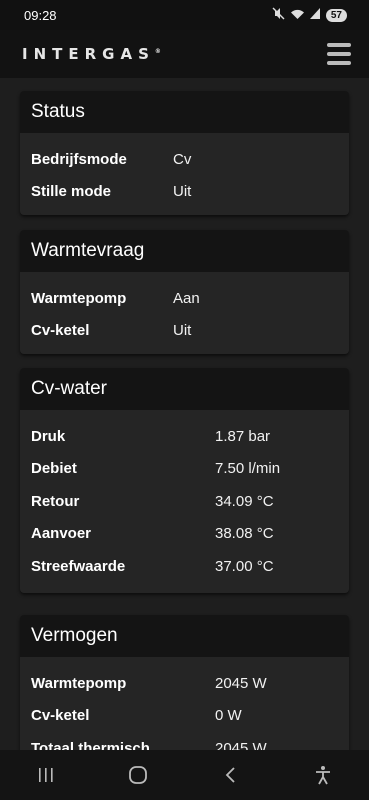 The height and width of the screenshot is (800, 369). I want to click on card-title: Status, so click(184, 112).